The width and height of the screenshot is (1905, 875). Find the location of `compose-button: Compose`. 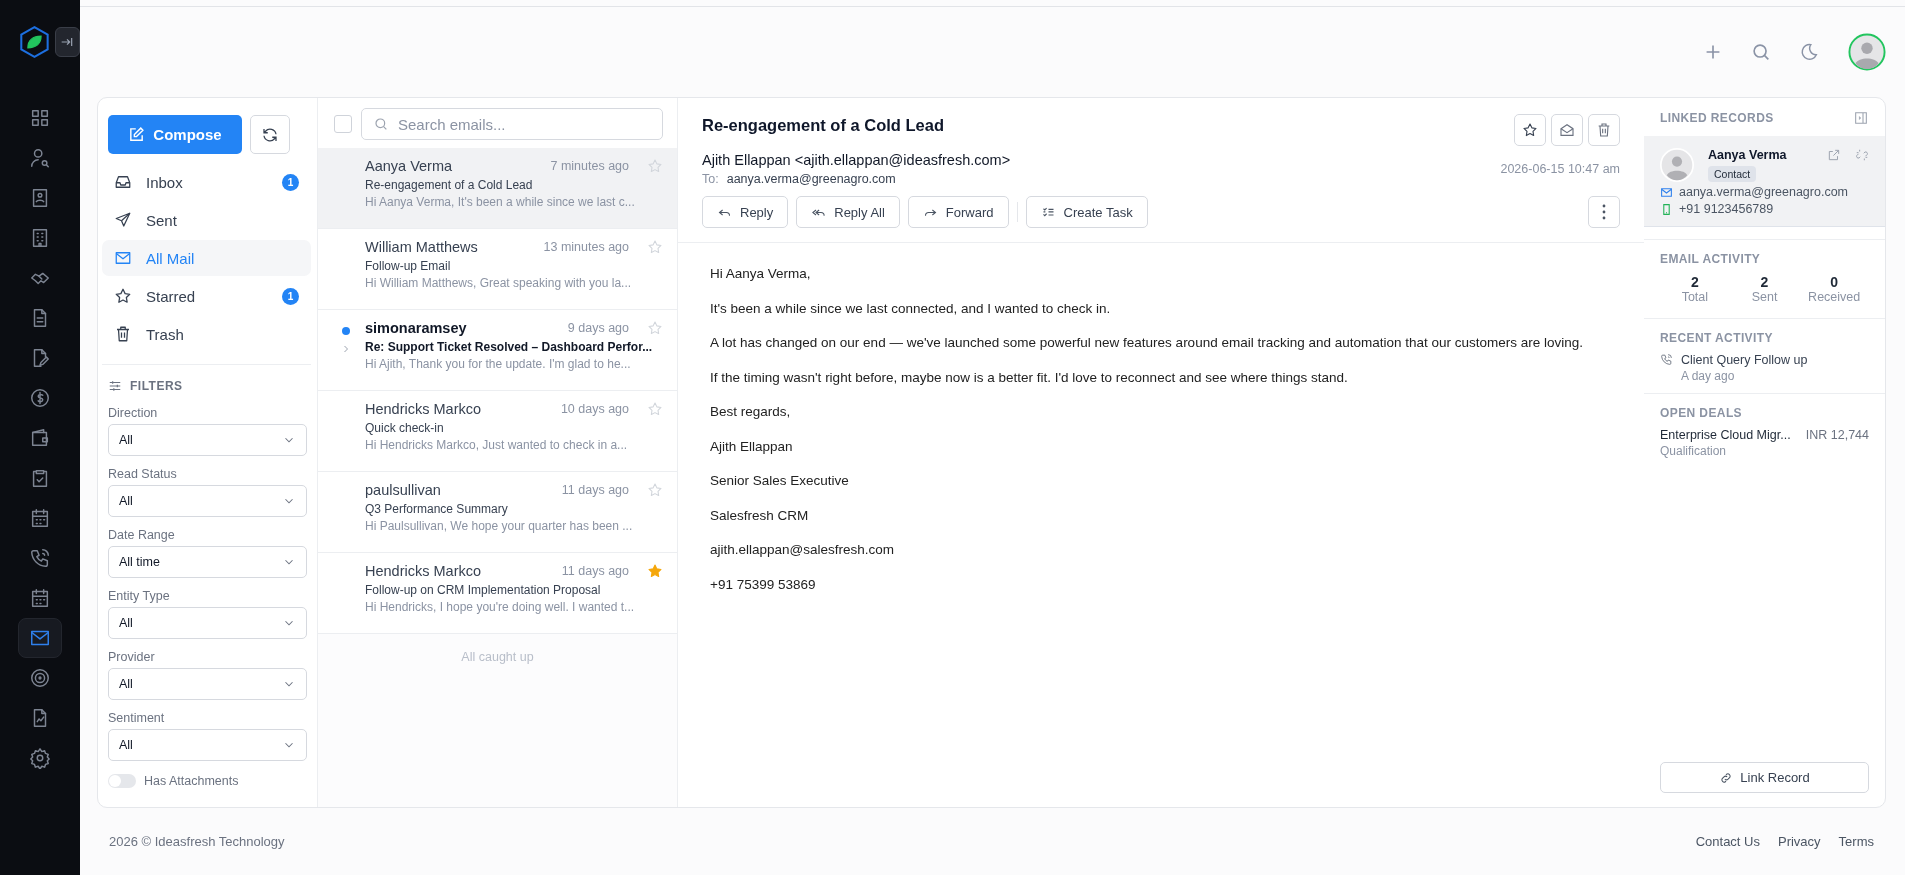

compose-button: Compose is located at coordinates (175, 134).